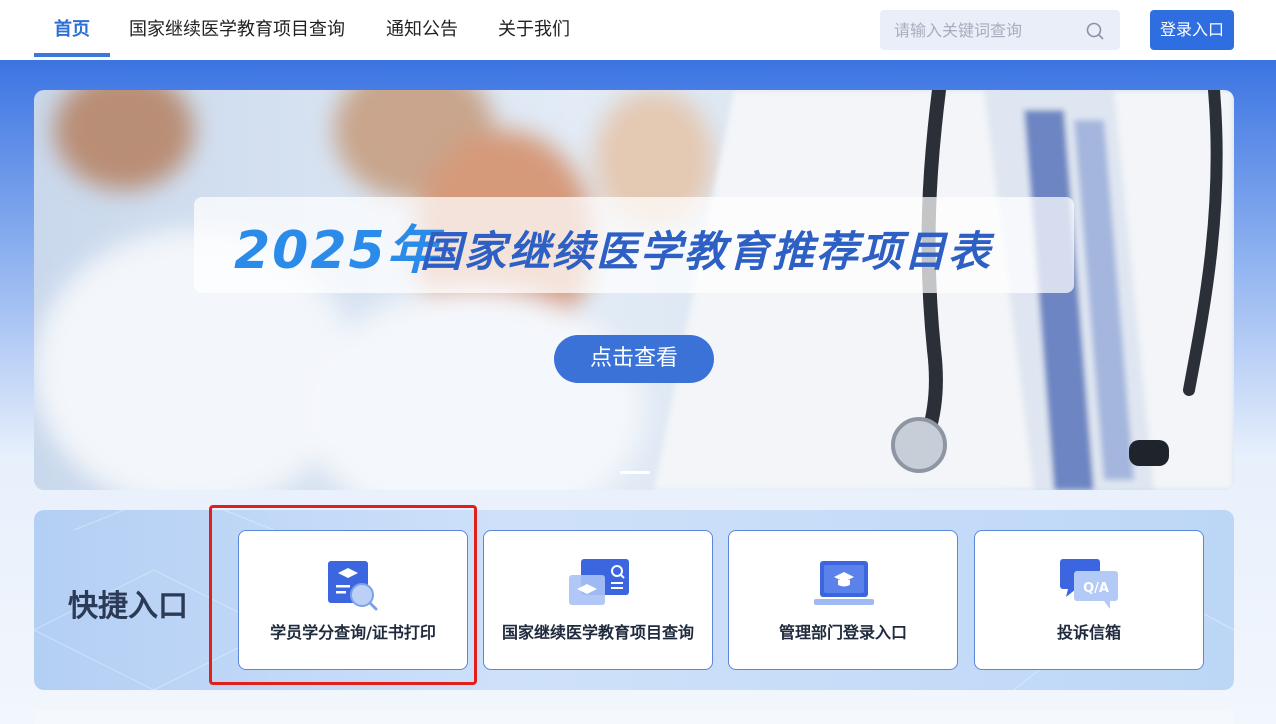 The height and width of the screenshot is (724, 1276). I want to click on card-project-query-label: 国家继续医学教育项目查询, so click(597, 632).